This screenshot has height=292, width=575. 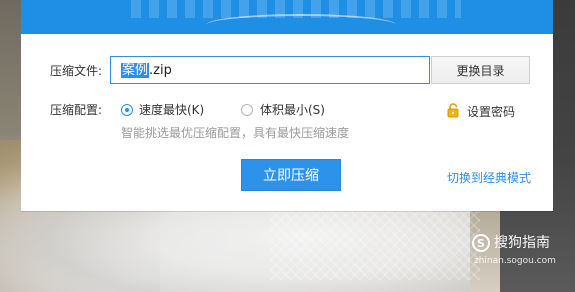 I want to click on switch-classic-mode-link: 切换到经典模式, so click(x=489, y=177).